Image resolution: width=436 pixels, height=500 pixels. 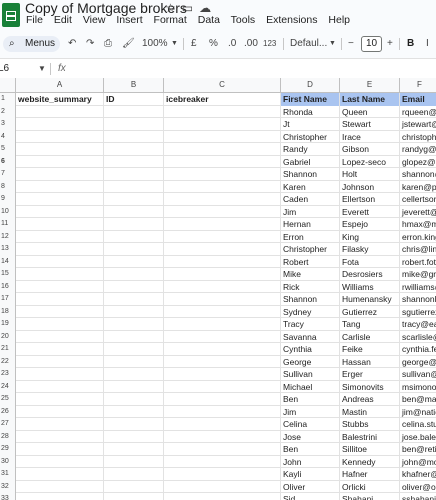 I want to click on cell-last-name: Sillitoe, so click(x=370, y=449).